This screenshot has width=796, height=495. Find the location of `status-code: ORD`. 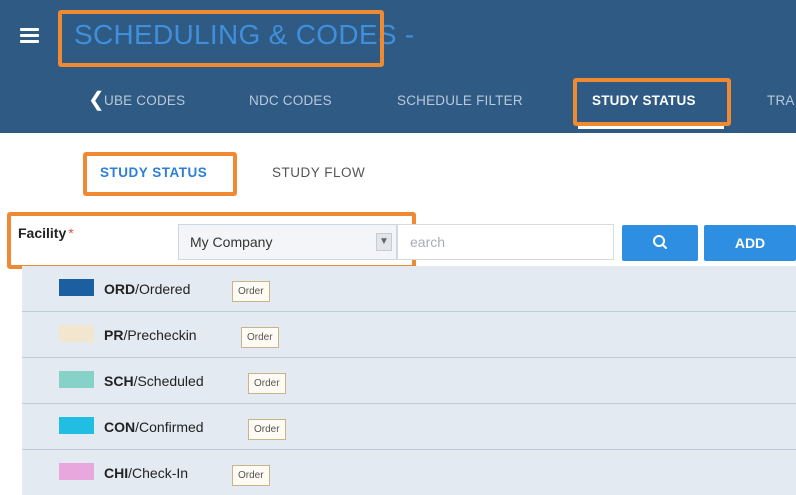

status-code: ORD is located at coordinates (120, 289).